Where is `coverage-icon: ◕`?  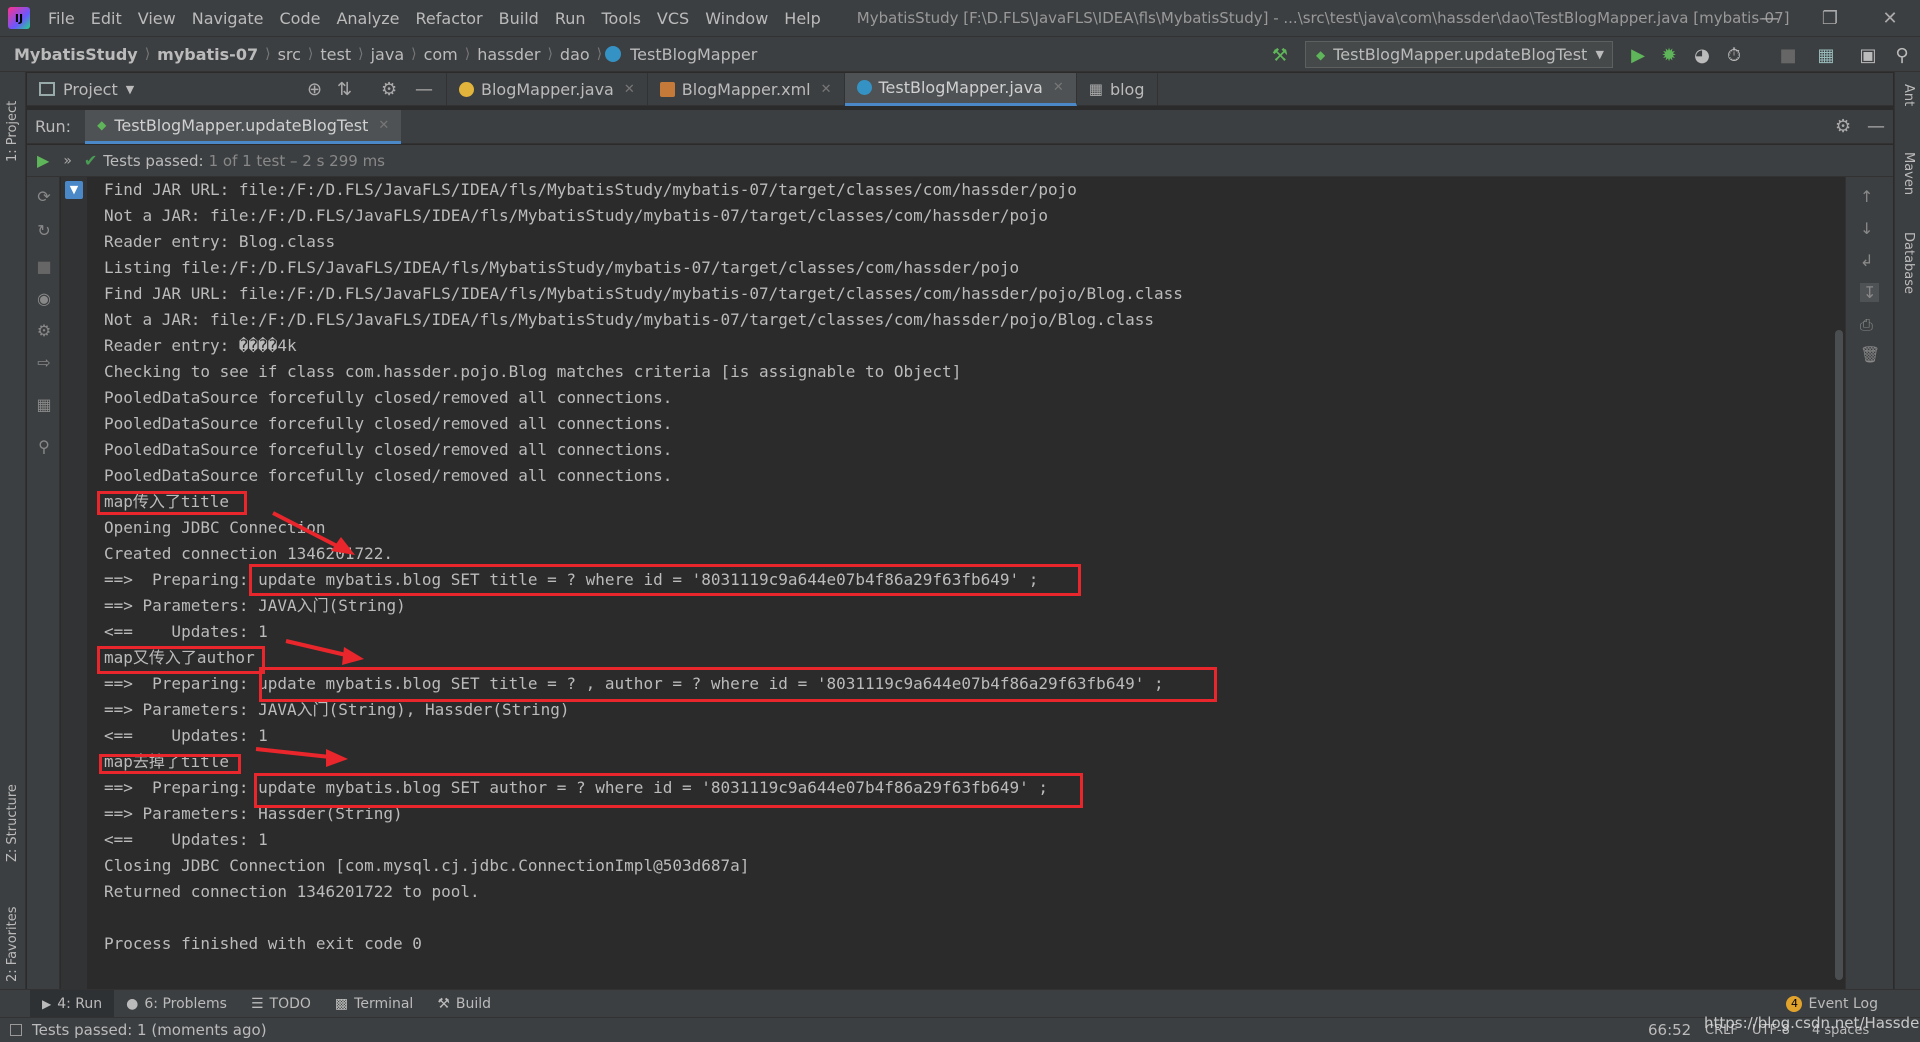
coverage-icon: ◕ is located at coordinates (1702, 55).